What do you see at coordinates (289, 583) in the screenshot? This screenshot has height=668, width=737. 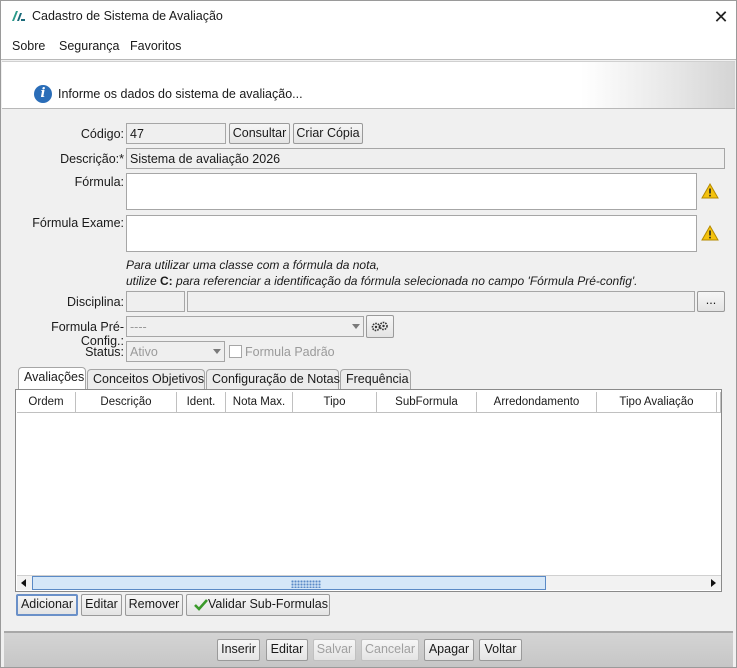 I see `scroll-thumb` at bounding box center [289, 583].